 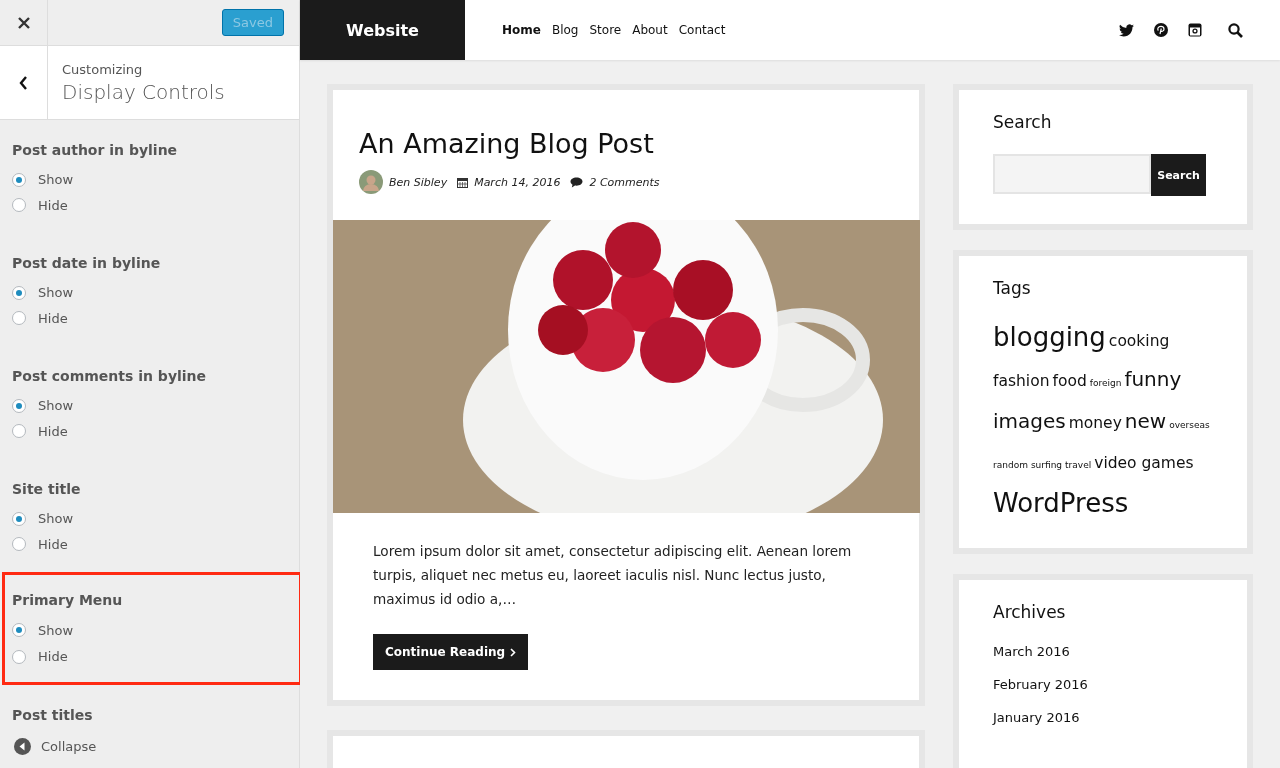 What do you see at coordinates (1061, 503) in the screenshot?
I see `tag-link: WordPress` at bounding box center [1061, 503].